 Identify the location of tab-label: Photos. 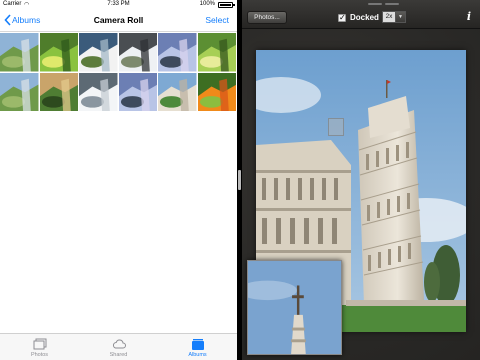
(39, 355).